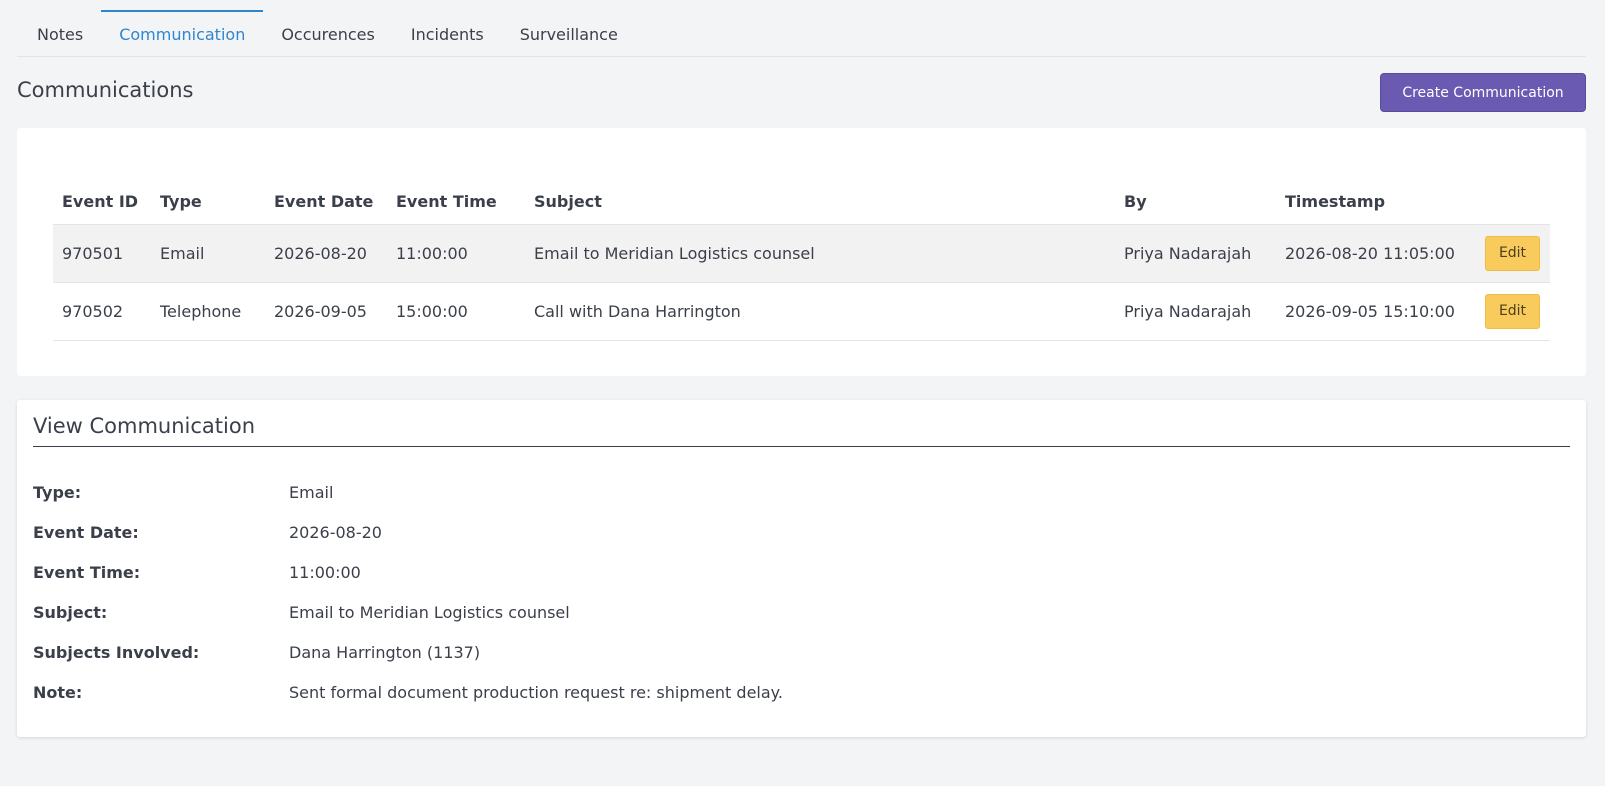 The image size is (1605, 786). Describe the element at coordinates (1376, 253) in the screenshot. I see `cell-timestamp: 2026-08-20 11:05:00` at that location.